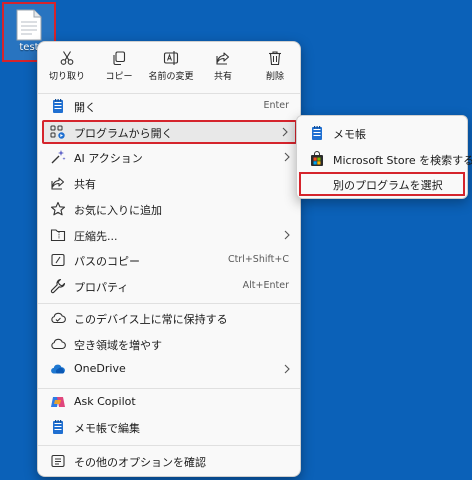  I want to click on submenu-item-choose-program-label: 別のプログラムを選択, so click(388, 185).